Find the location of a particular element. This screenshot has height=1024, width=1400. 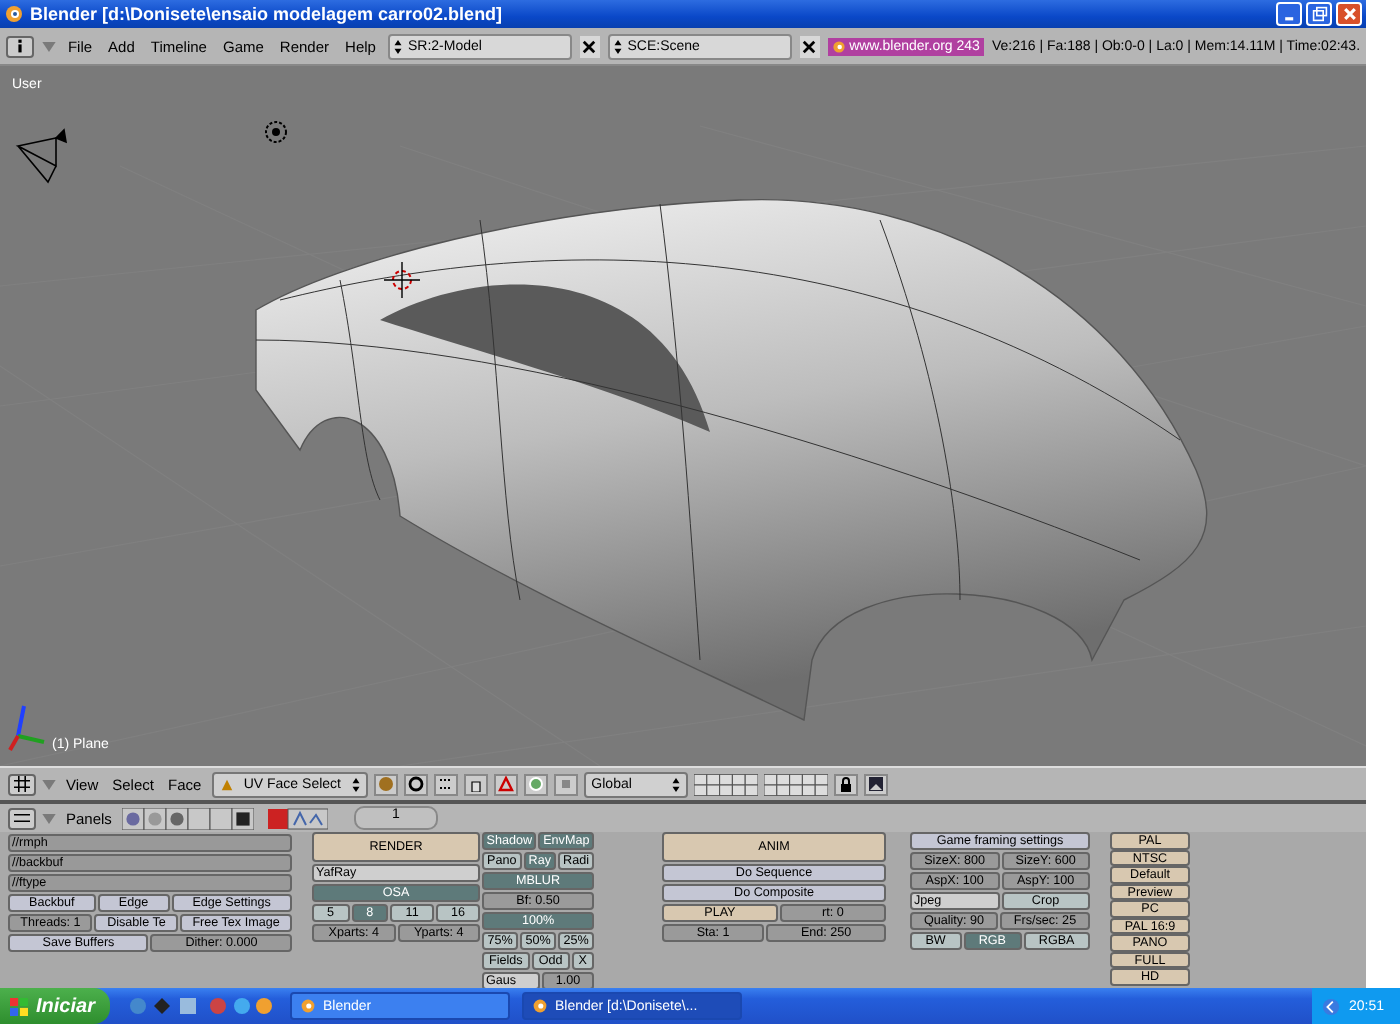

pivot-icon is located at coordinates (415, 784).